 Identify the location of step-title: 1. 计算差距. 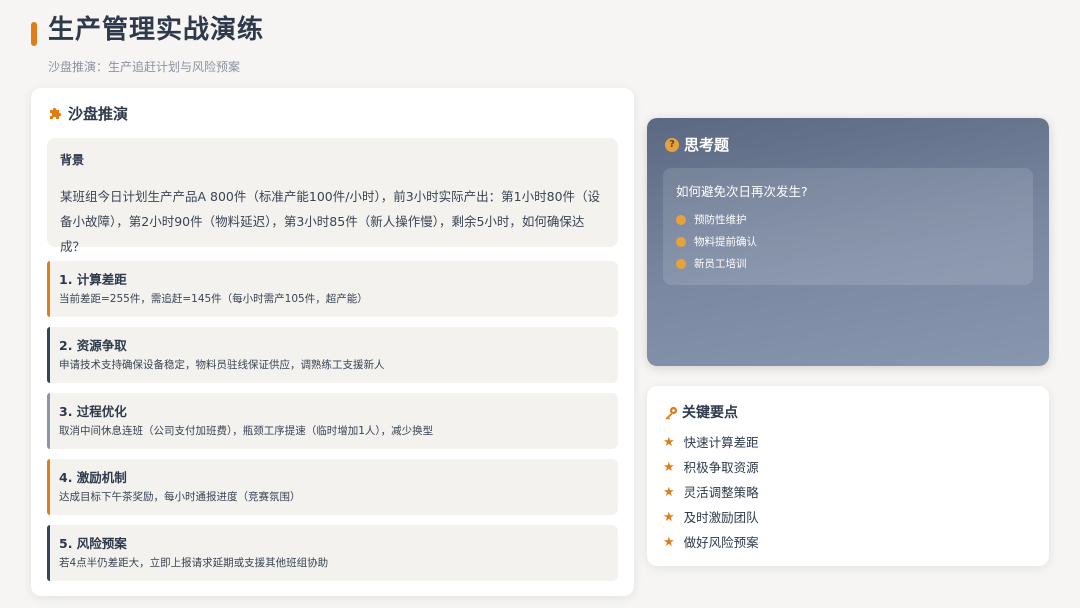
(93, 279).